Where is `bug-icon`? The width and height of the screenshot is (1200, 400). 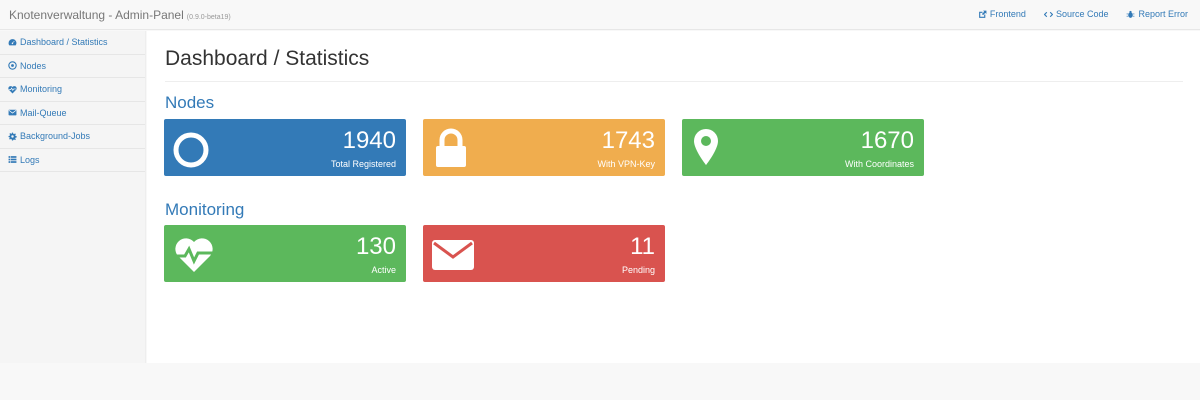
bug-icon is located at coordinates (1131, 14).